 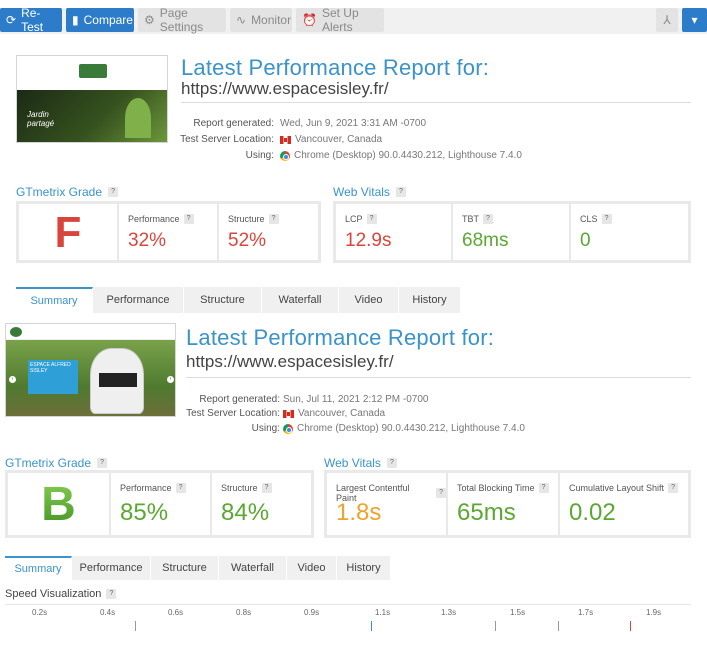 What do you see at coordinates (146, 488) in the screenshot?
I see `r2-perf-label-text: Performance` at bounding box center [146, 488].